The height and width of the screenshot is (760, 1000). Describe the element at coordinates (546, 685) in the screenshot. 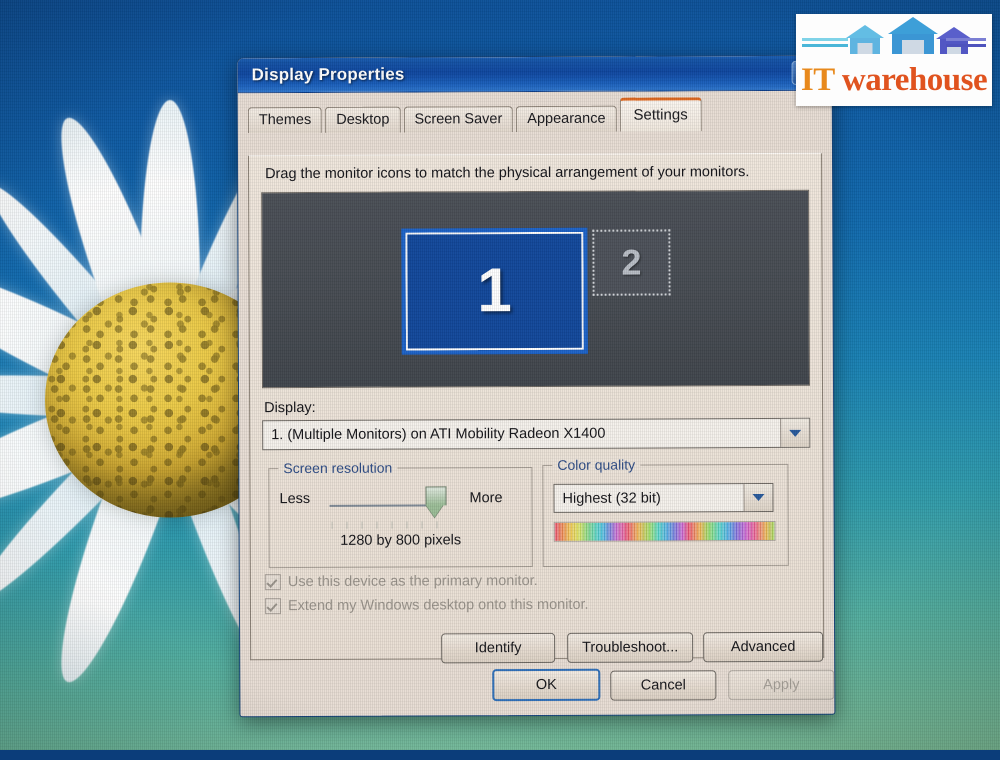

I see `ok-button: OK` at that location.